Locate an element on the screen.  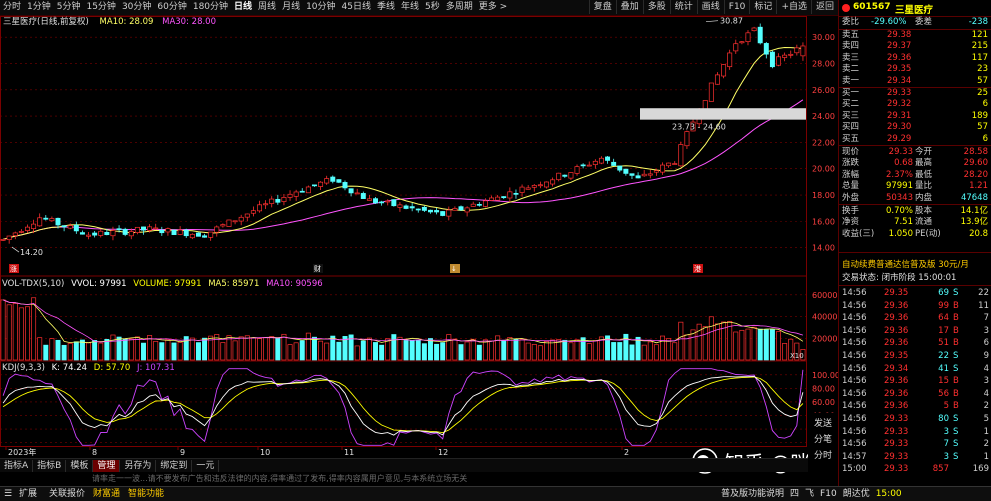
period-tab-180min: 180分钟 is located at coordinates (210, 7).